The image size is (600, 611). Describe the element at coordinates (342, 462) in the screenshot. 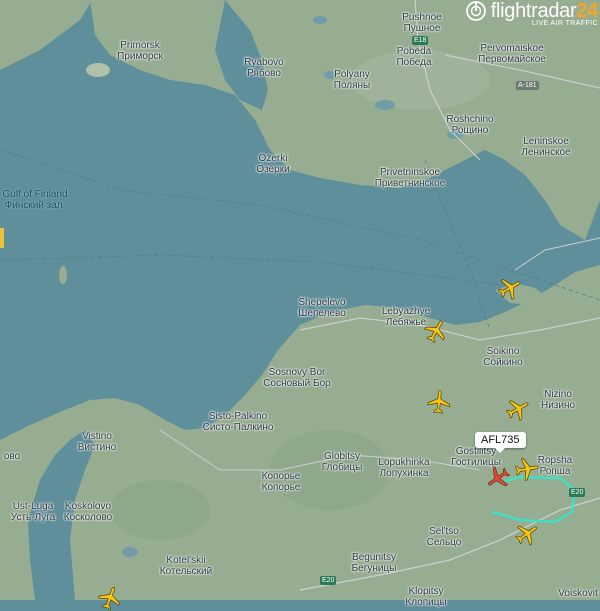

I see `place-label-globitsy: Globitsy Глобицы` at that location.